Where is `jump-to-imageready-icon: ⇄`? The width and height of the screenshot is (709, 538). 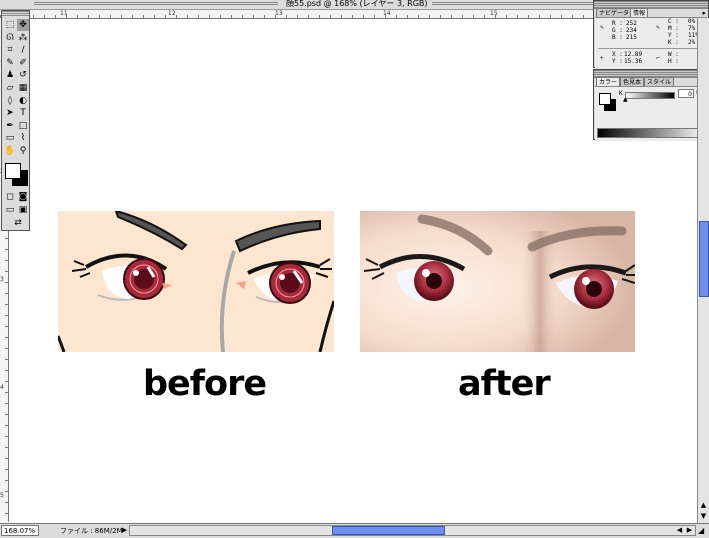 jump-to-imageready-icon: ⇄ is located at coordinates (18, 223).